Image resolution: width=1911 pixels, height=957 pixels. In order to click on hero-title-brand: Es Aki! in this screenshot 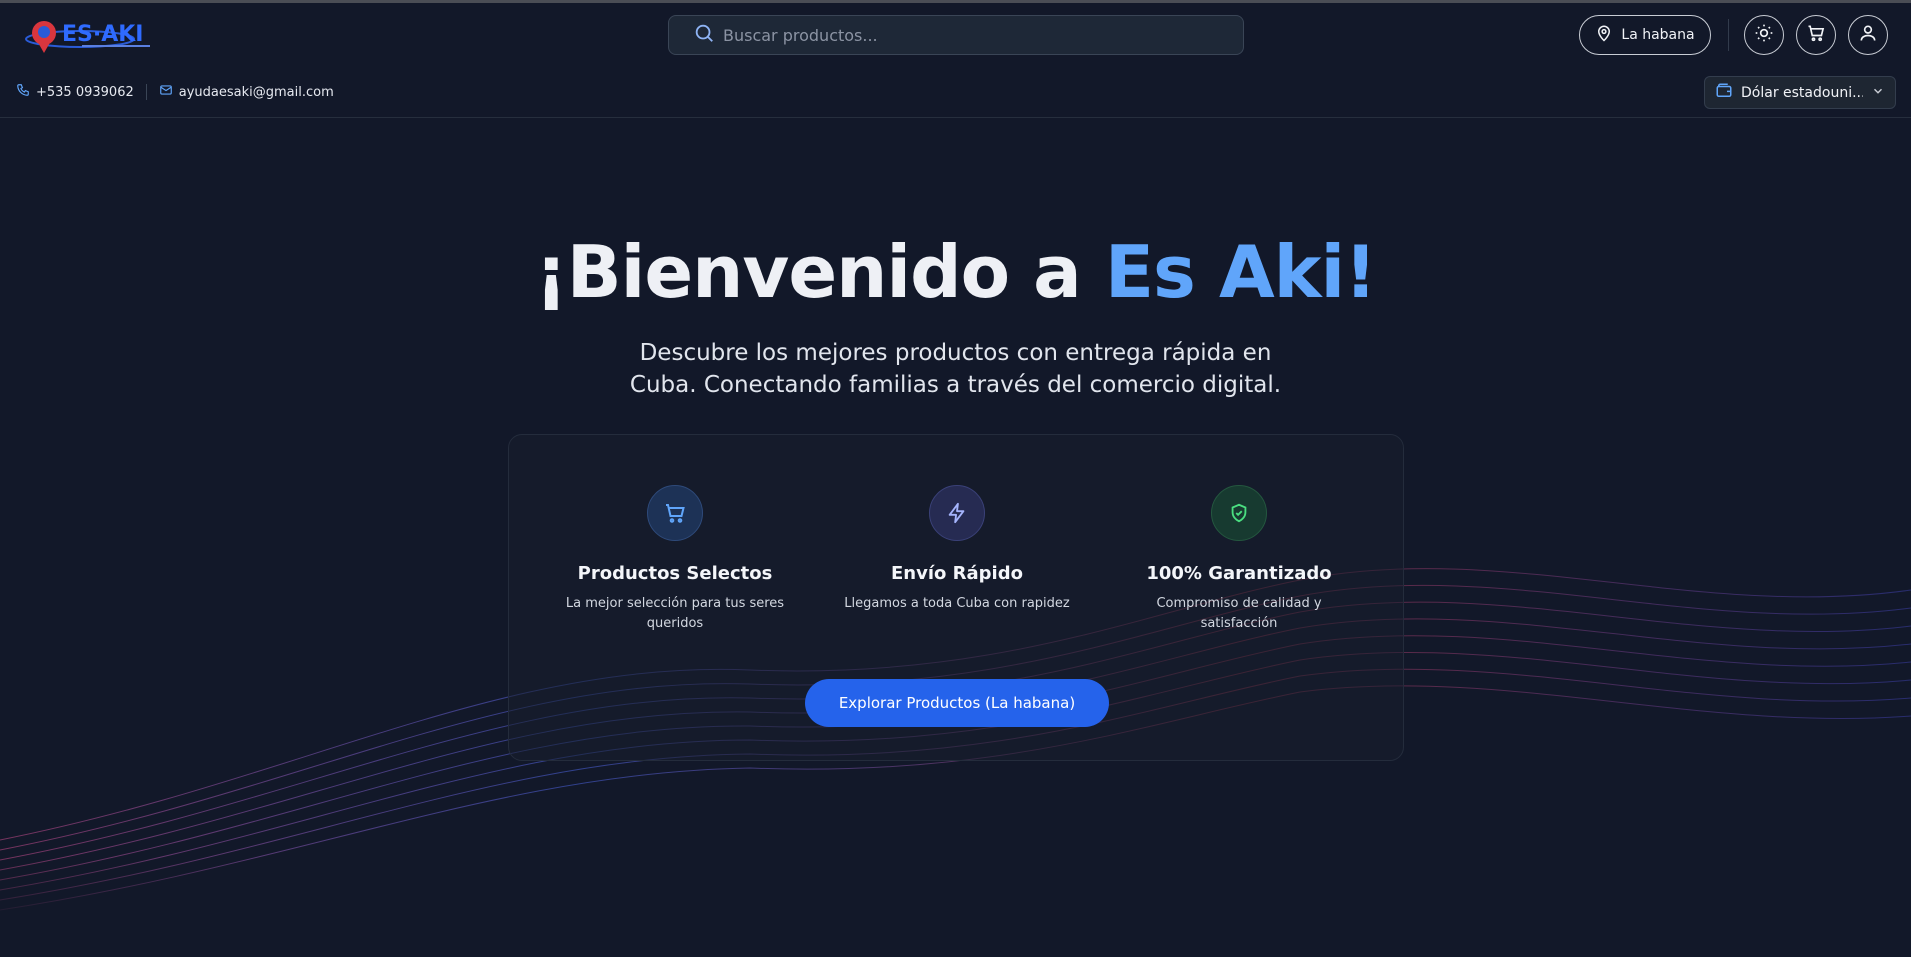, I will do `click(1240, 272)`.